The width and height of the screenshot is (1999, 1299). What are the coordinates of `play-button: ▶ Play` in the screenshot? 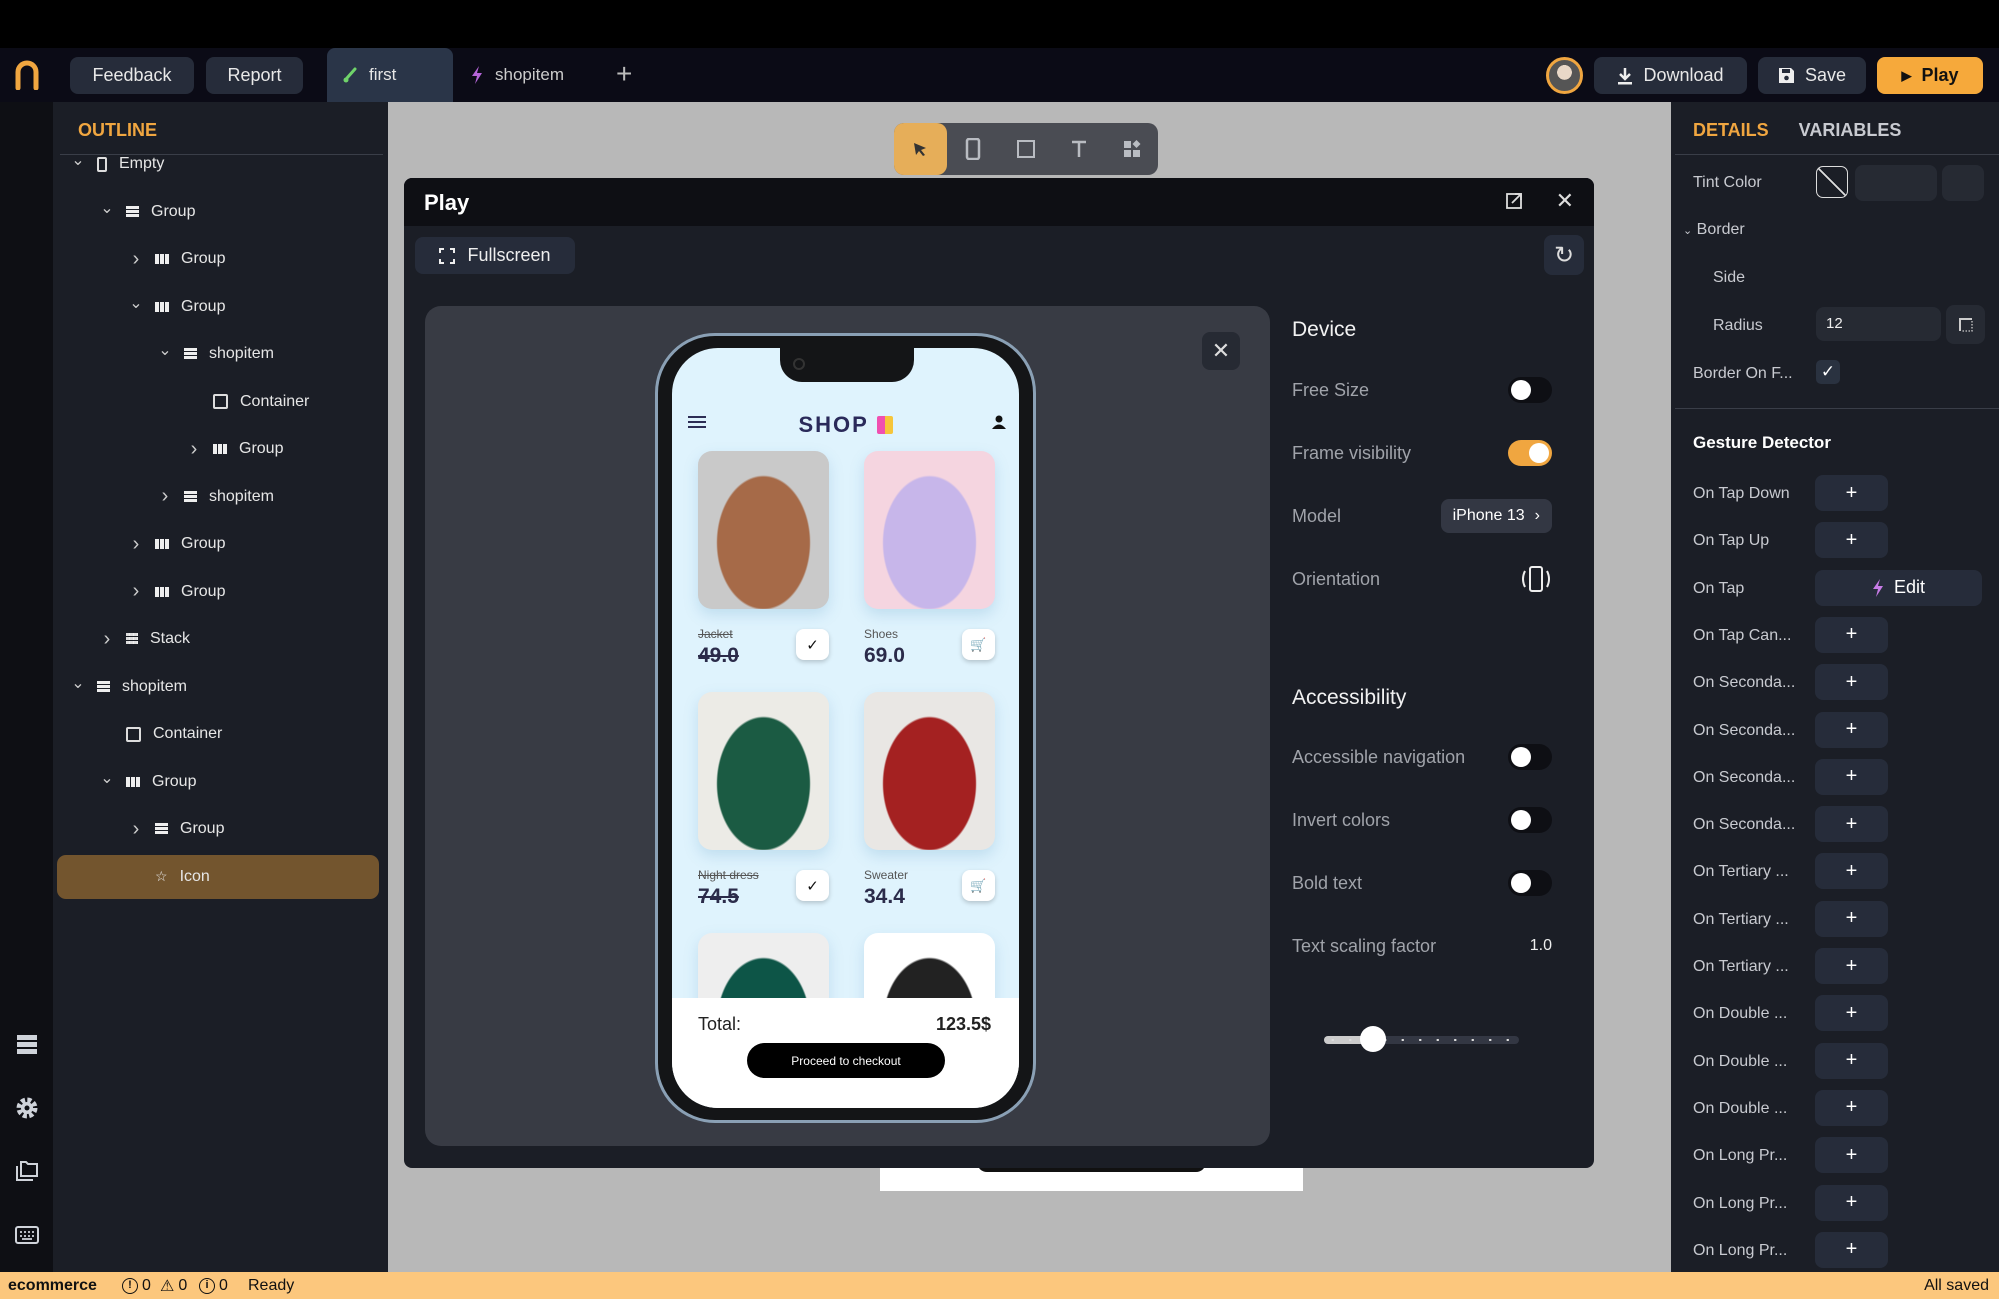 It's located at (1930, 75).